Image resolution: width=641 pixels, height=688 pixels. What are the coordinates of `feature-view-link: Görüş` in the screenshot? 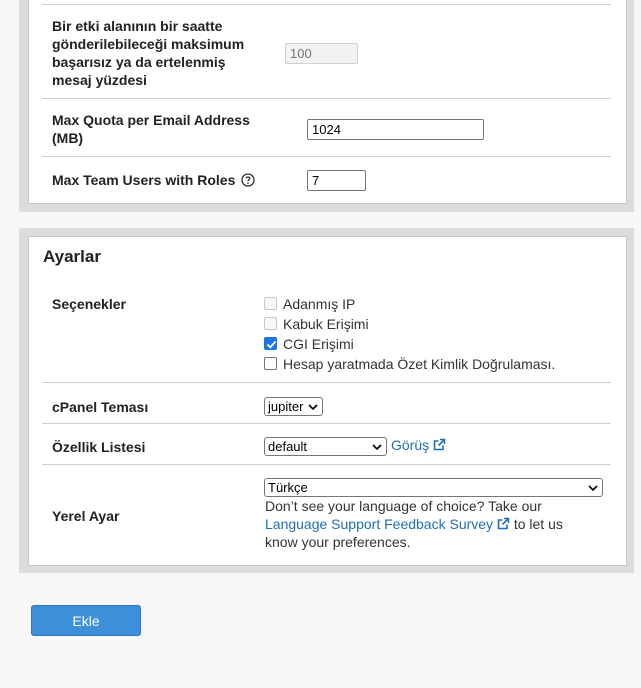 It's located at (418, 445).